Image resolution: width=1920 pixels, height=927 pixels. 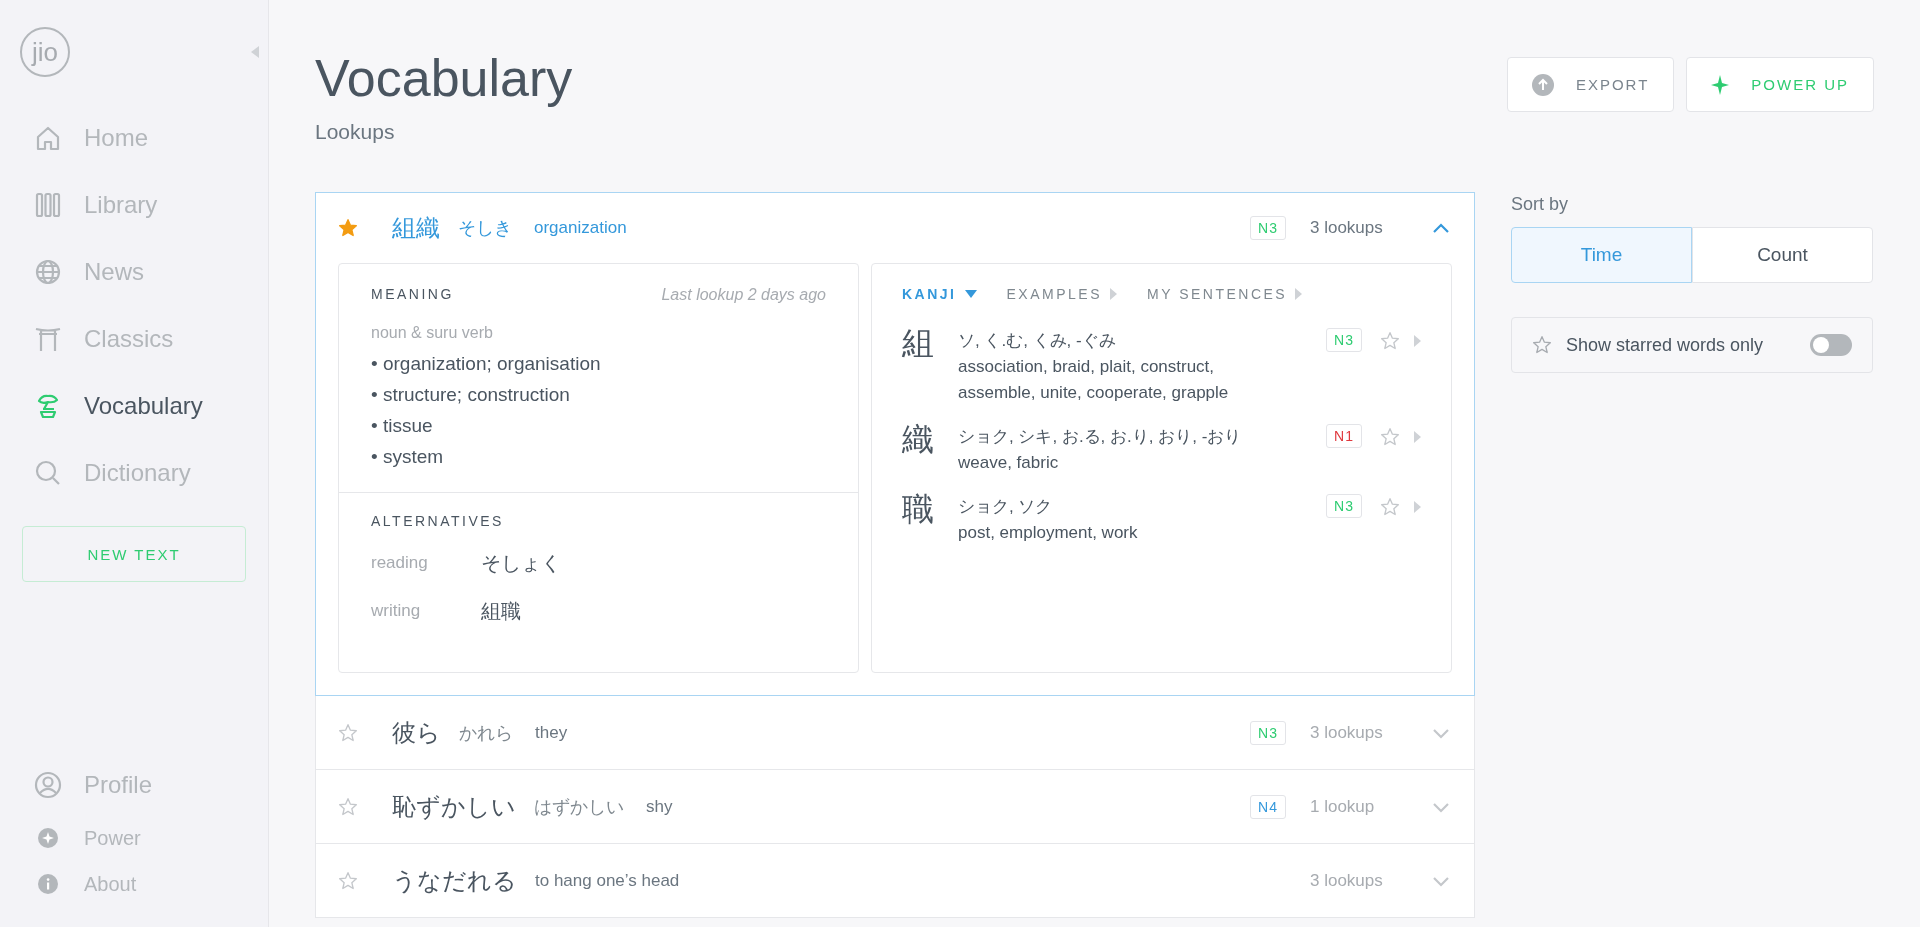 I want to click on kanji-meanings: association, braid, plait, construct, assemble, unite, cooperate, grapple, so click(x=1094, y=380).